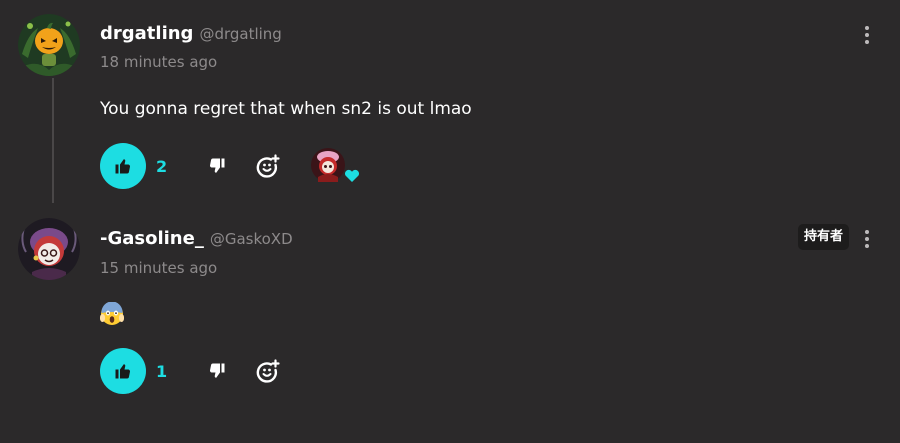  I want to click on creator-heart, so click(335, 167).